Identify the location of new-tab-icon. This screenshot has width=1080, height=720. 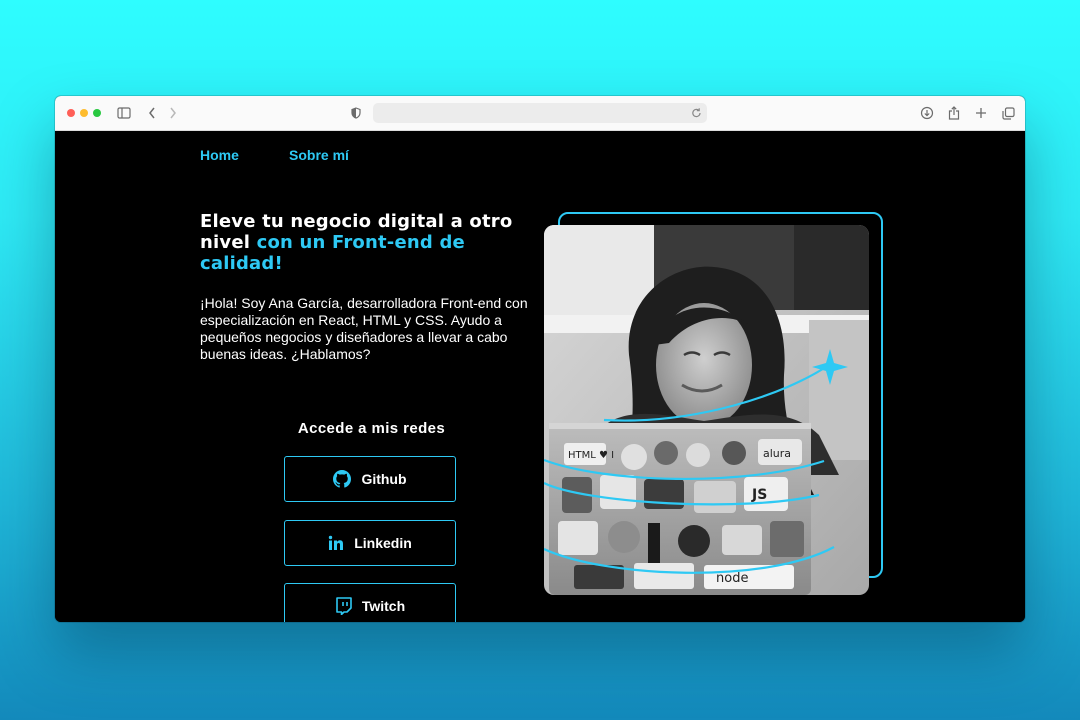
(981, 113).